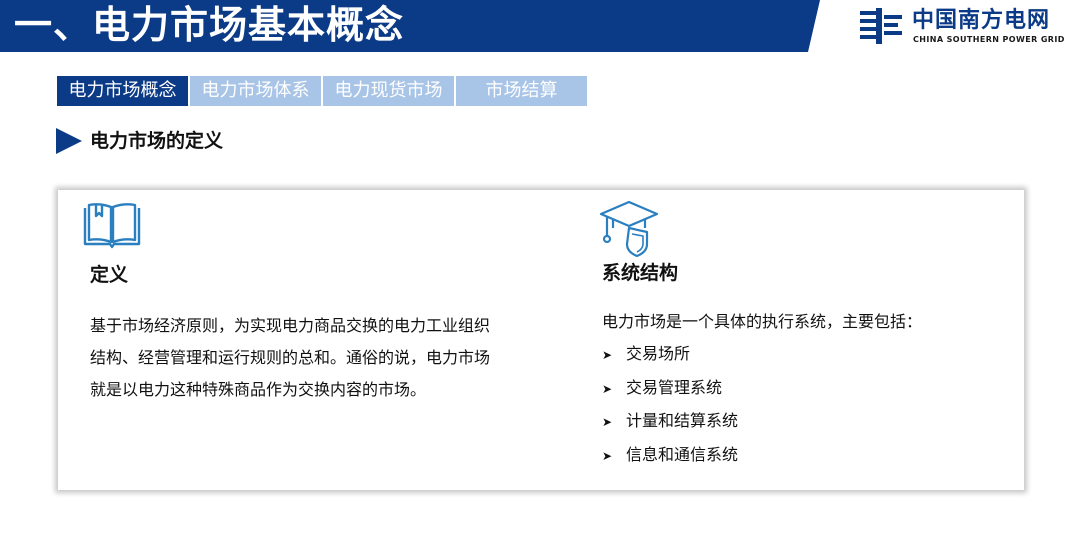 The width and height of the screenshot is (1080, 537). What do you see at coordinates (109, 275) in the screenshot?
I see `definition-heading: 定义` at bounding box center [109, 275].